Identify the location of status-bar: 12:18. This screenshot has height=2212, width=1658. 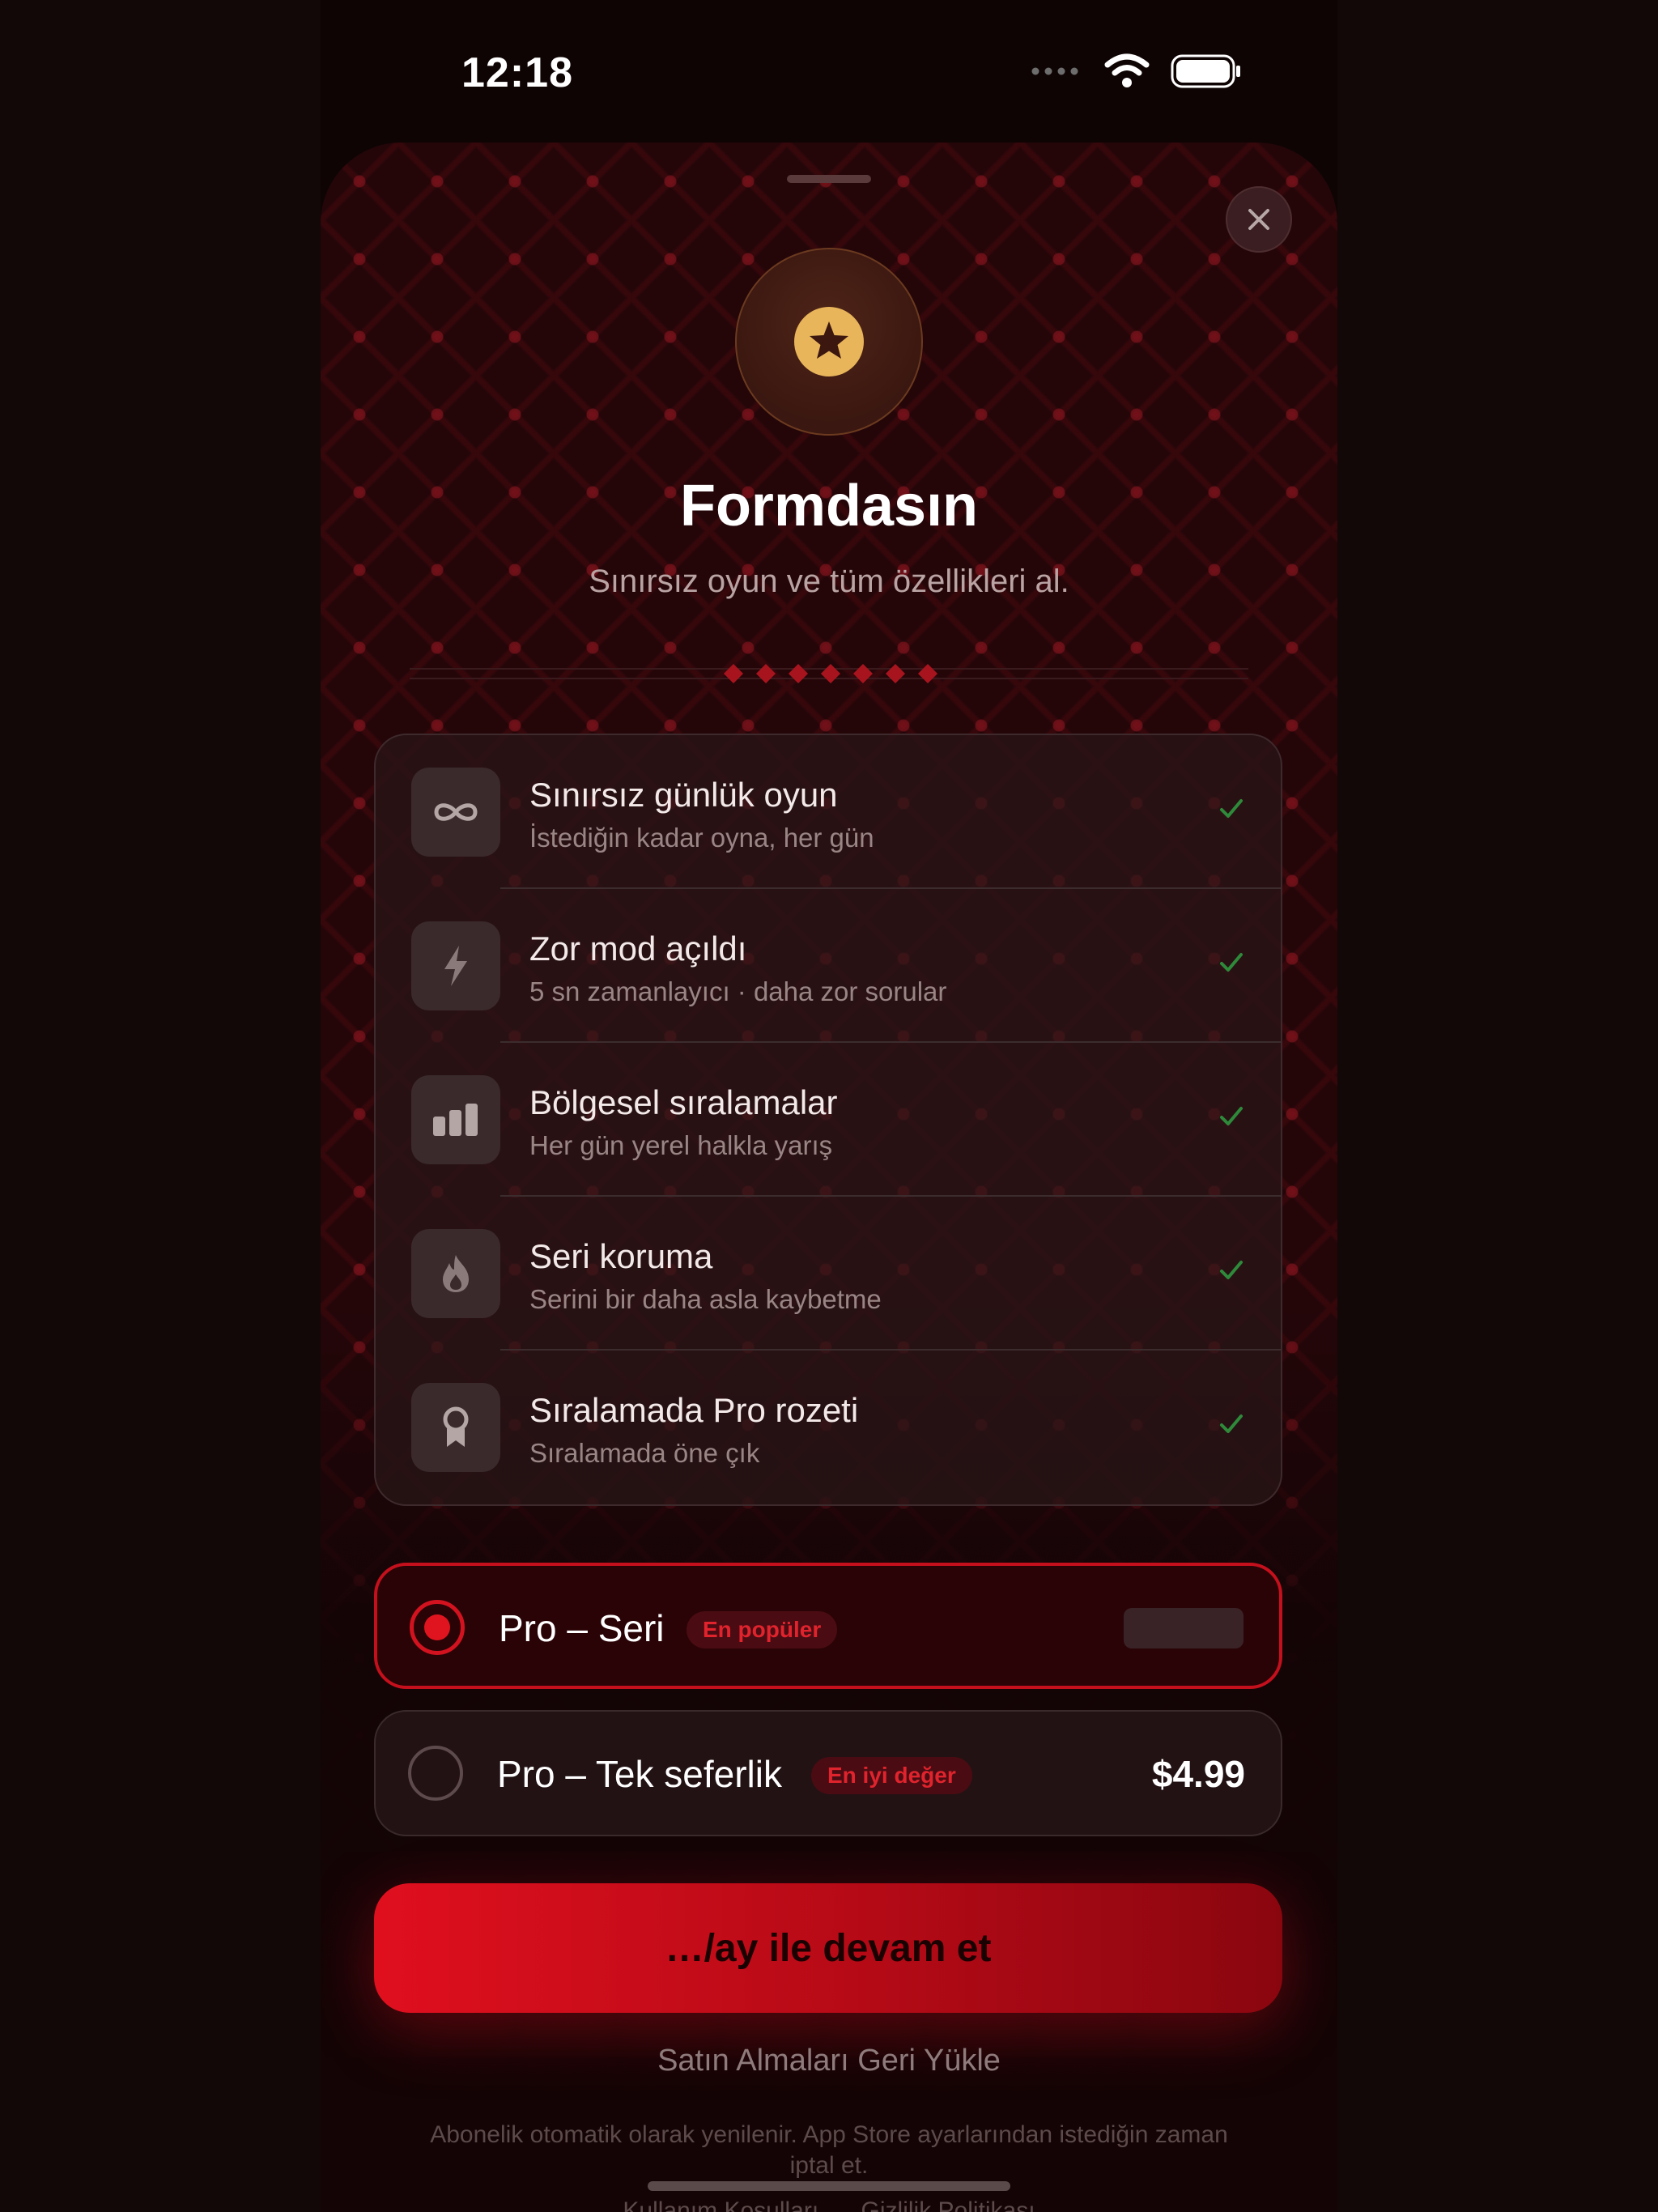
(829, 73).